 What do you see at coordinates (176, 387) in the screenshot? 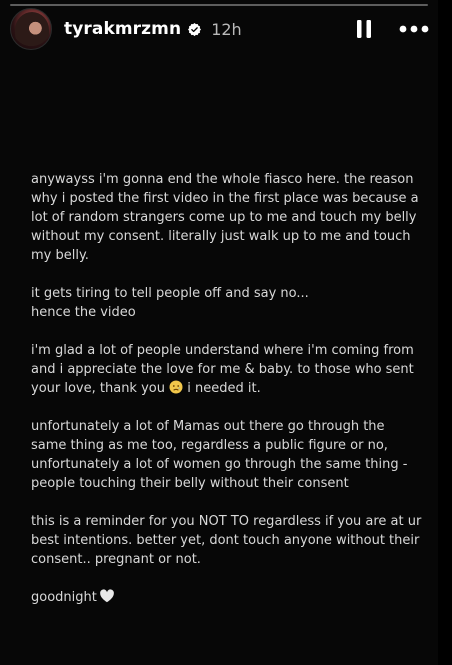
I see `sad-face-emoji-icon` at bounding box center [176, 387].